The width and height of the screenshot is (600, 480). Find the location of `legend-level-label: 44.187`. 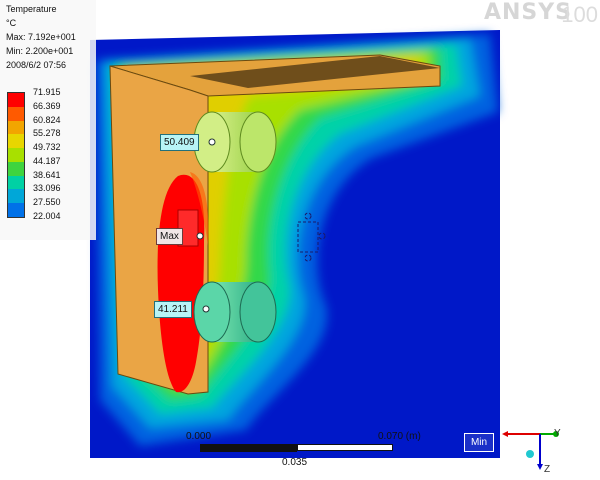

legend-level-label: 44.187 is located at coordinates (47, 160).